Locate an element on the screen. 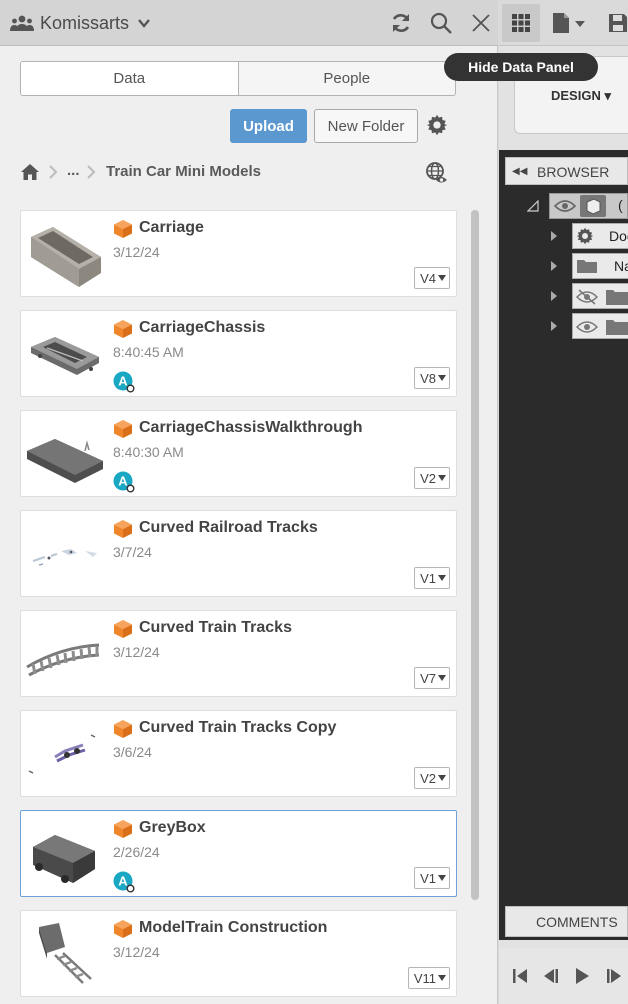 This screenshot has width=628, height=1004. file-card-modeltrain-construction: ModelTrain Construction 3/12/24 V11 is located at coordinates (238, 953).